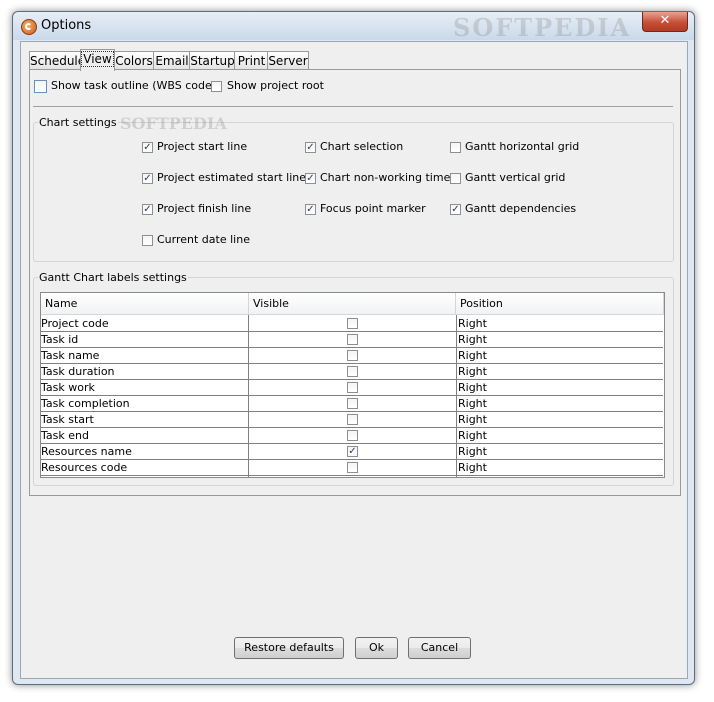  I want to click on top-separator, so click(353, 106).